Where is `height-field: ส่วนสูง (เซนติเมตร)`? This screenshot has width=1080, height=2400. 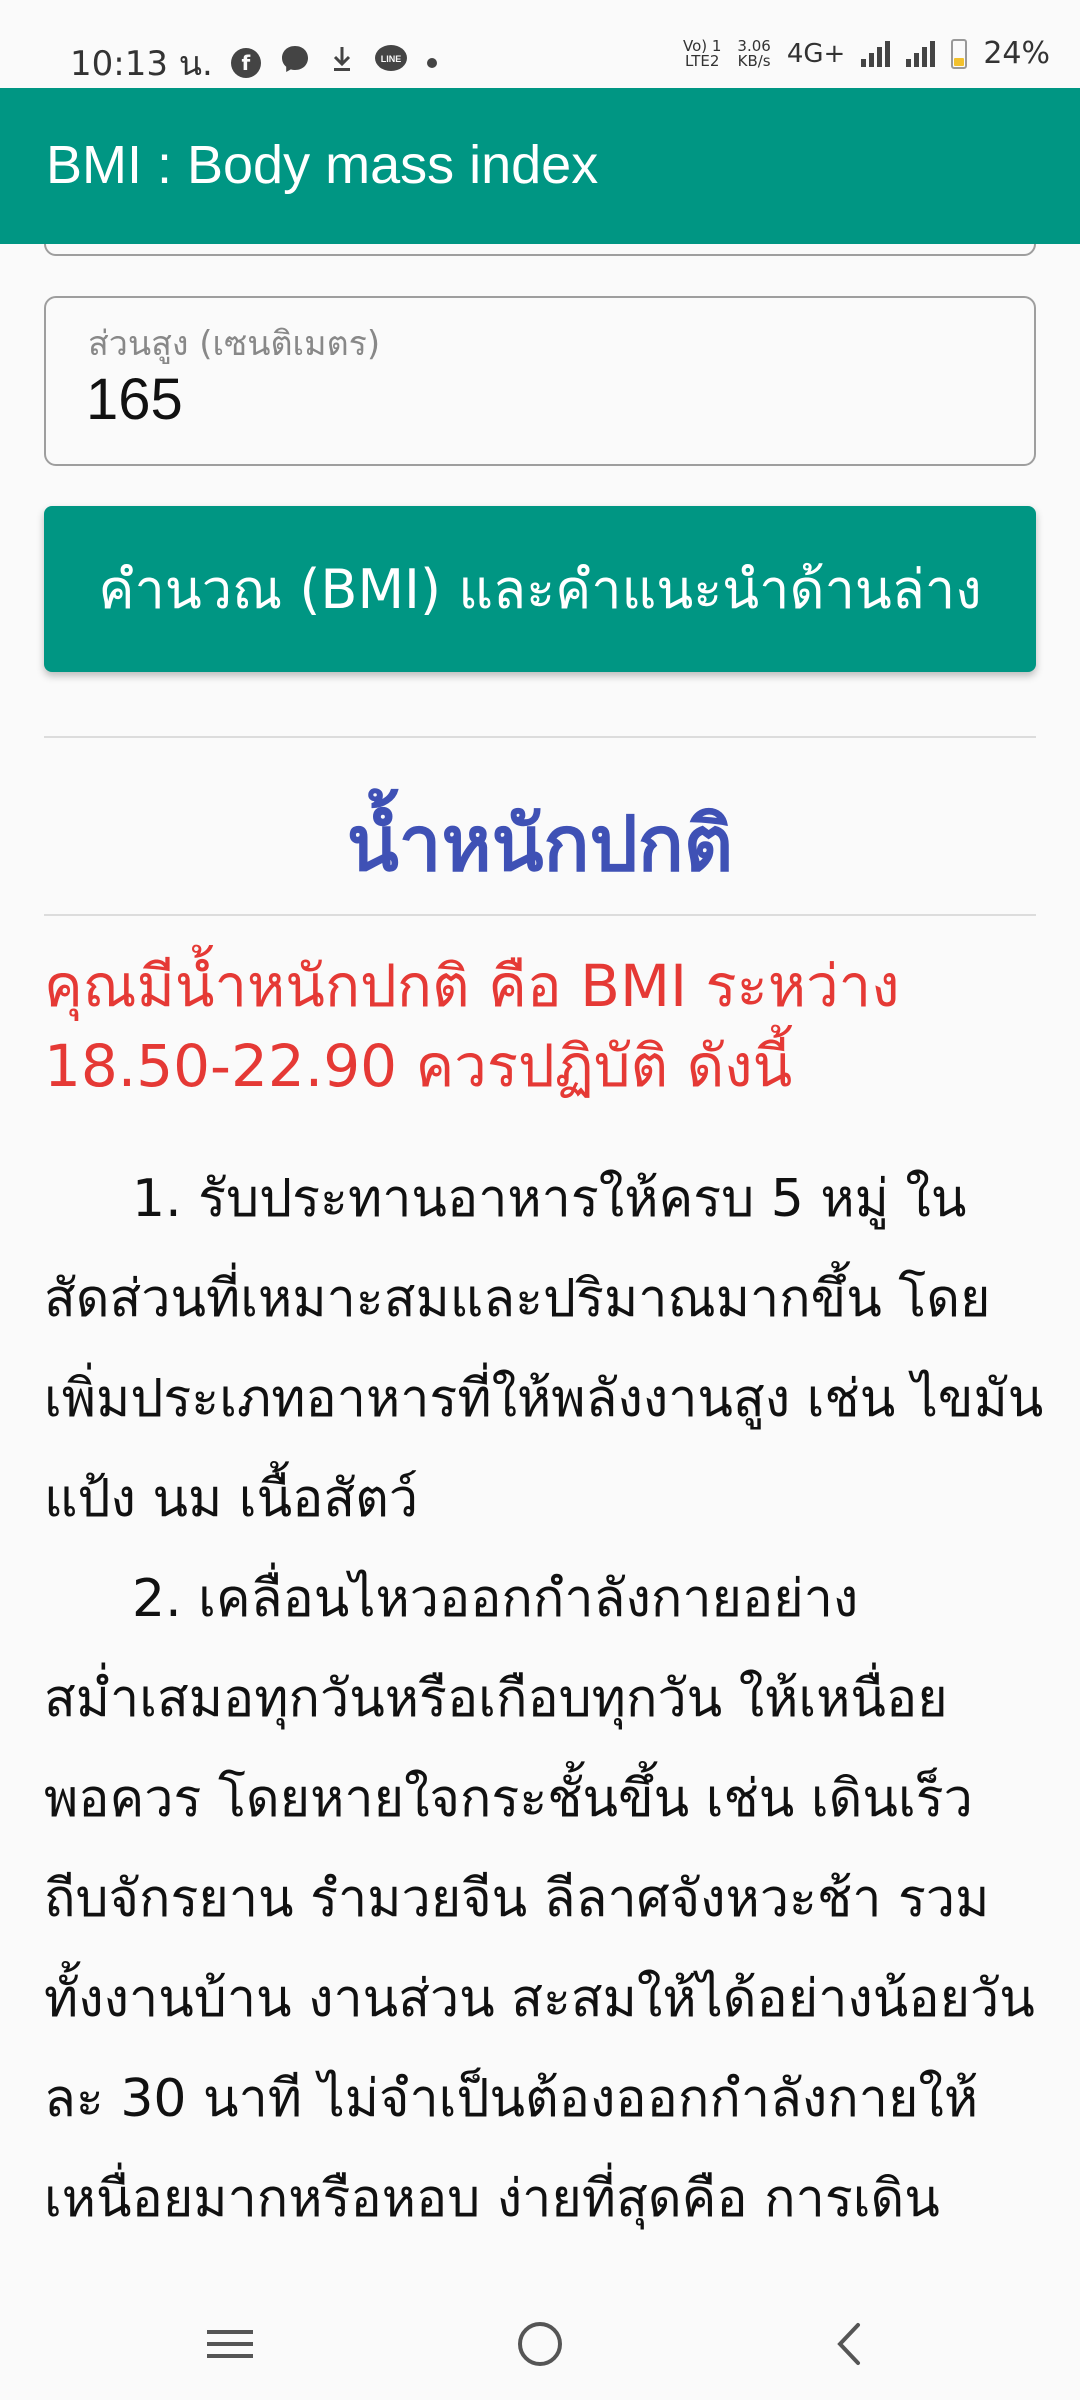
height-field: ส่วนสูง (เซนติเมตร) is located at coordinates (540, 381).